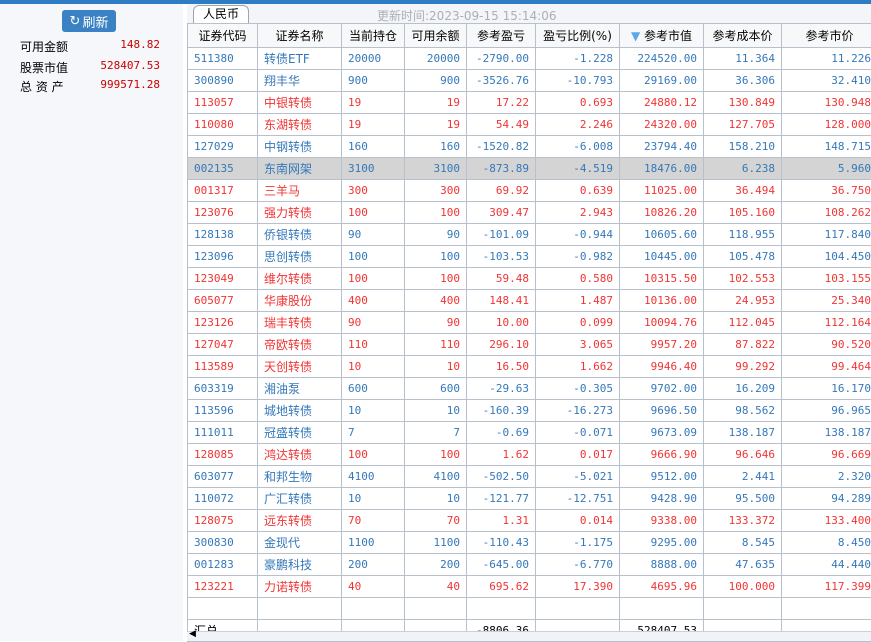 The image size is (871, 642). What do you see at coordinates (826, 323) in the screenshot?
I see `cell-8: 112.164` at bounding box center [826, 323].